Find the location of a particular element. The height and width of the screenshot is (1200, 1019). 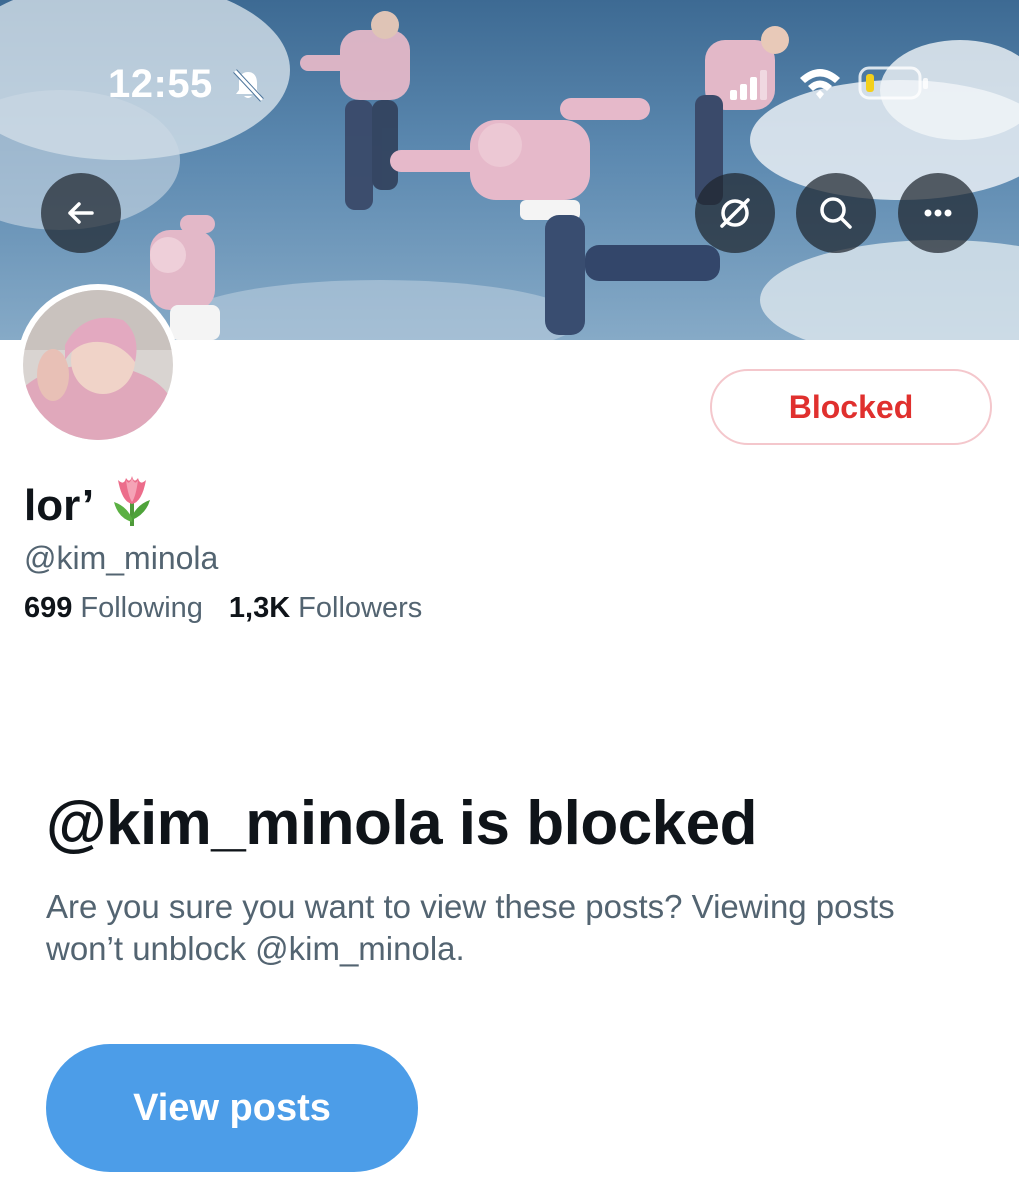

back-arrow-icon is located at coordinates (81, 213).